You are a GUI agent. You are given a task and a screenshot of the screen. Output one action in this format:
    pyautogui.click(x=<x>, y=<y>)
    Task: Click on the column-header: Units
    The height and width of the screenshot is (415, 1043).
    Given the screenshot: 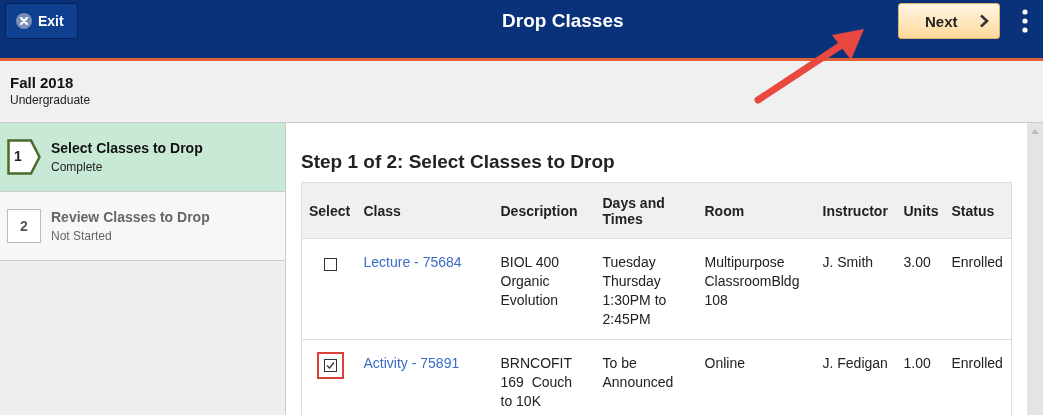 What is the action you would take?
    pyautogui.click(x=922, y=210)
    